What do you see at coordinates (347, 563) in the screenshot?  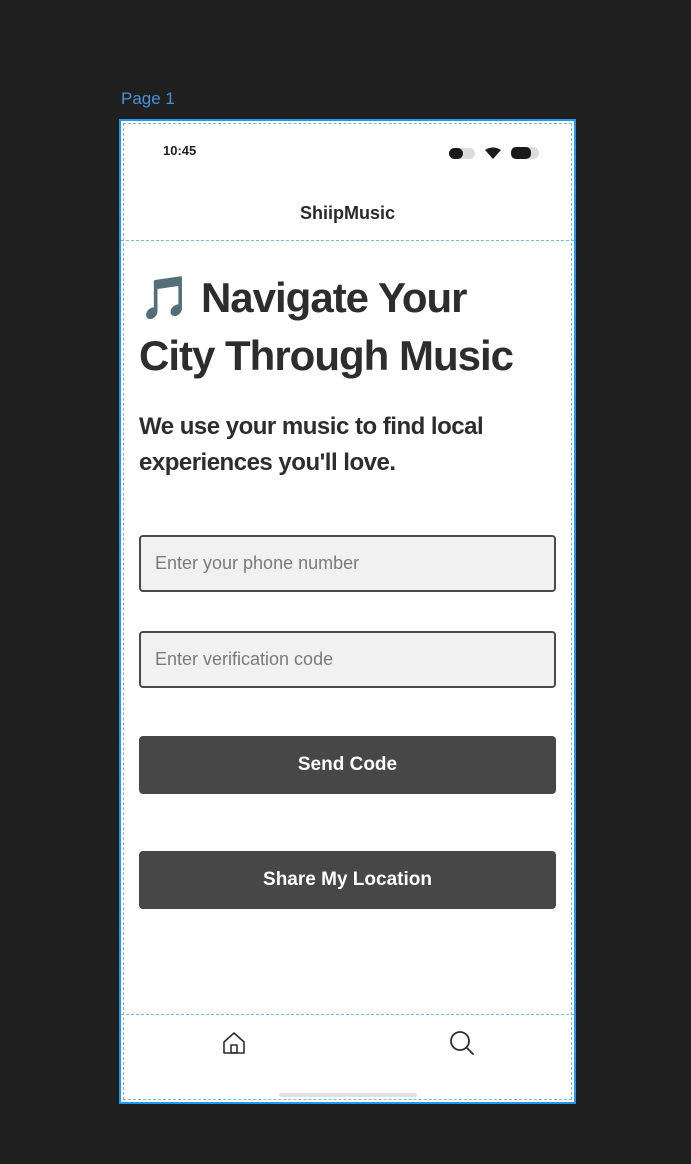 I see `phone-number-input` at bounding box center [347, 563].